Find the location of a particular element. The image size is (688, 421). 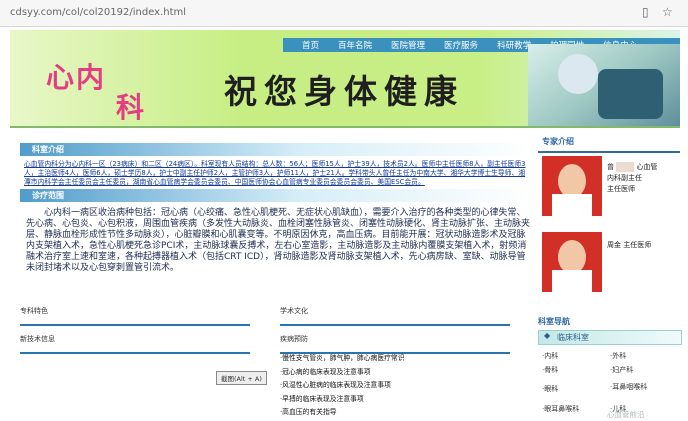

doctor-card: 周金 主任医师 is located at coordinates (609, 265).